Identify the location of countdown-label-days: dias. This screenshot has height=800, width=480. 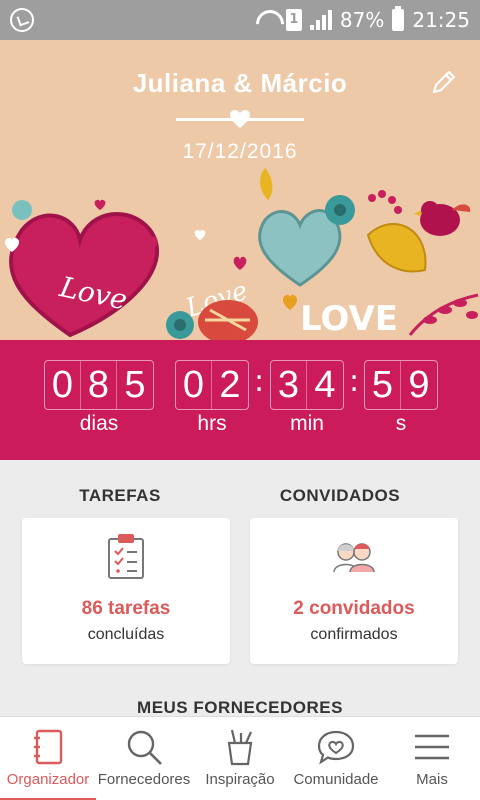
(99, 423).